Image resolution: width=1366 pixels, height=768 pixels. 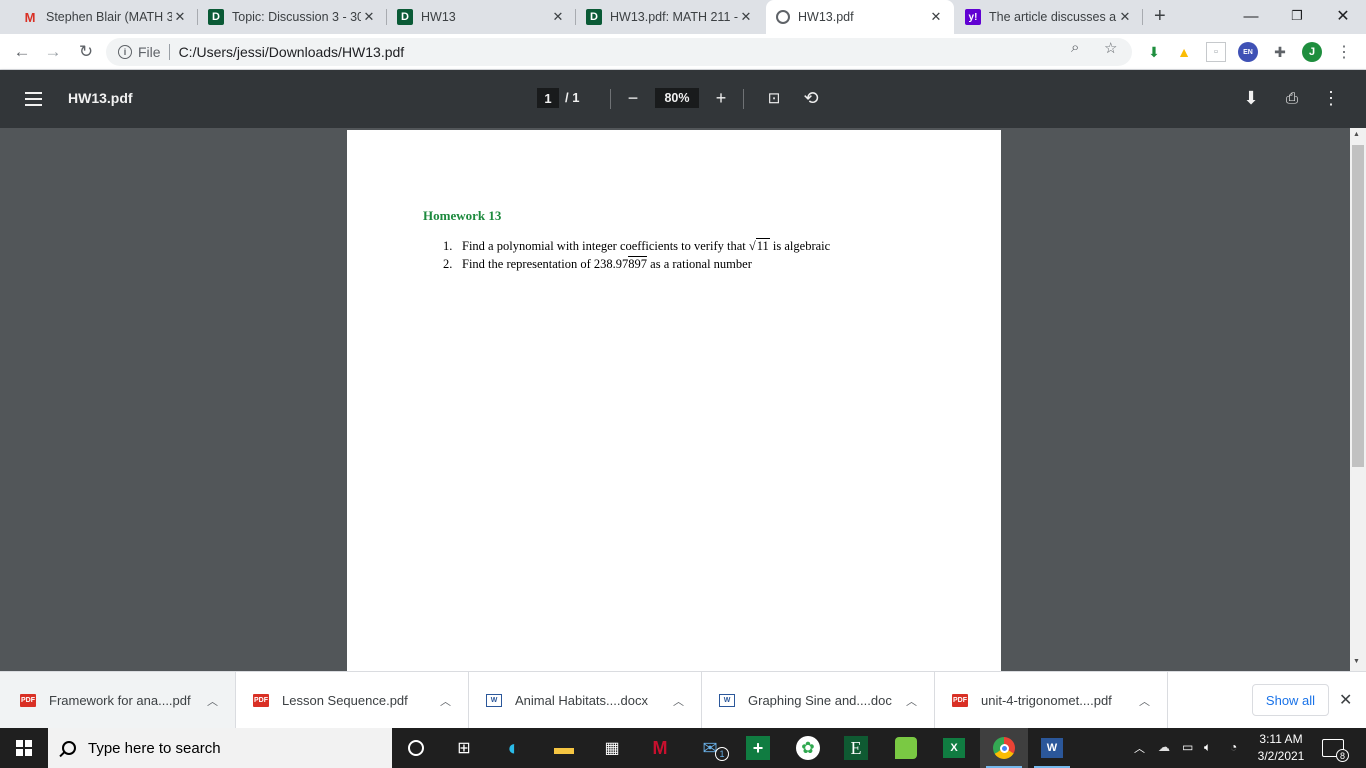 I want to click on tab-hw13-pdf: HW13.pdf ✕, so click(x=860, y=17).